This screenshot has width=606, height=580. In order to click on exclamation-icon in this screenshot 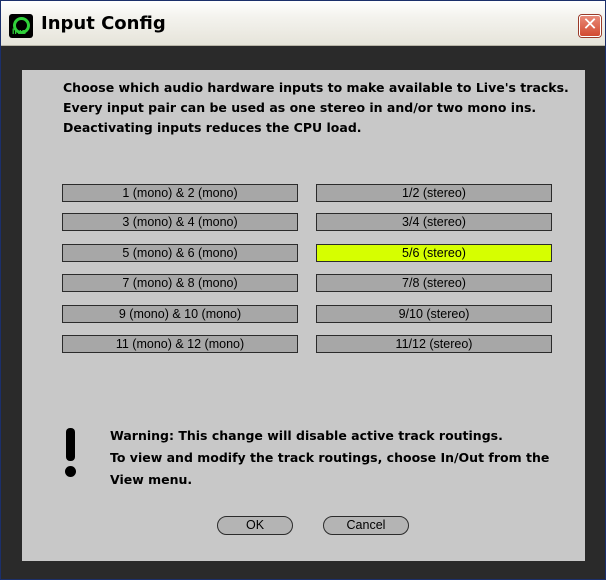, I will do `click(71, 453)`.